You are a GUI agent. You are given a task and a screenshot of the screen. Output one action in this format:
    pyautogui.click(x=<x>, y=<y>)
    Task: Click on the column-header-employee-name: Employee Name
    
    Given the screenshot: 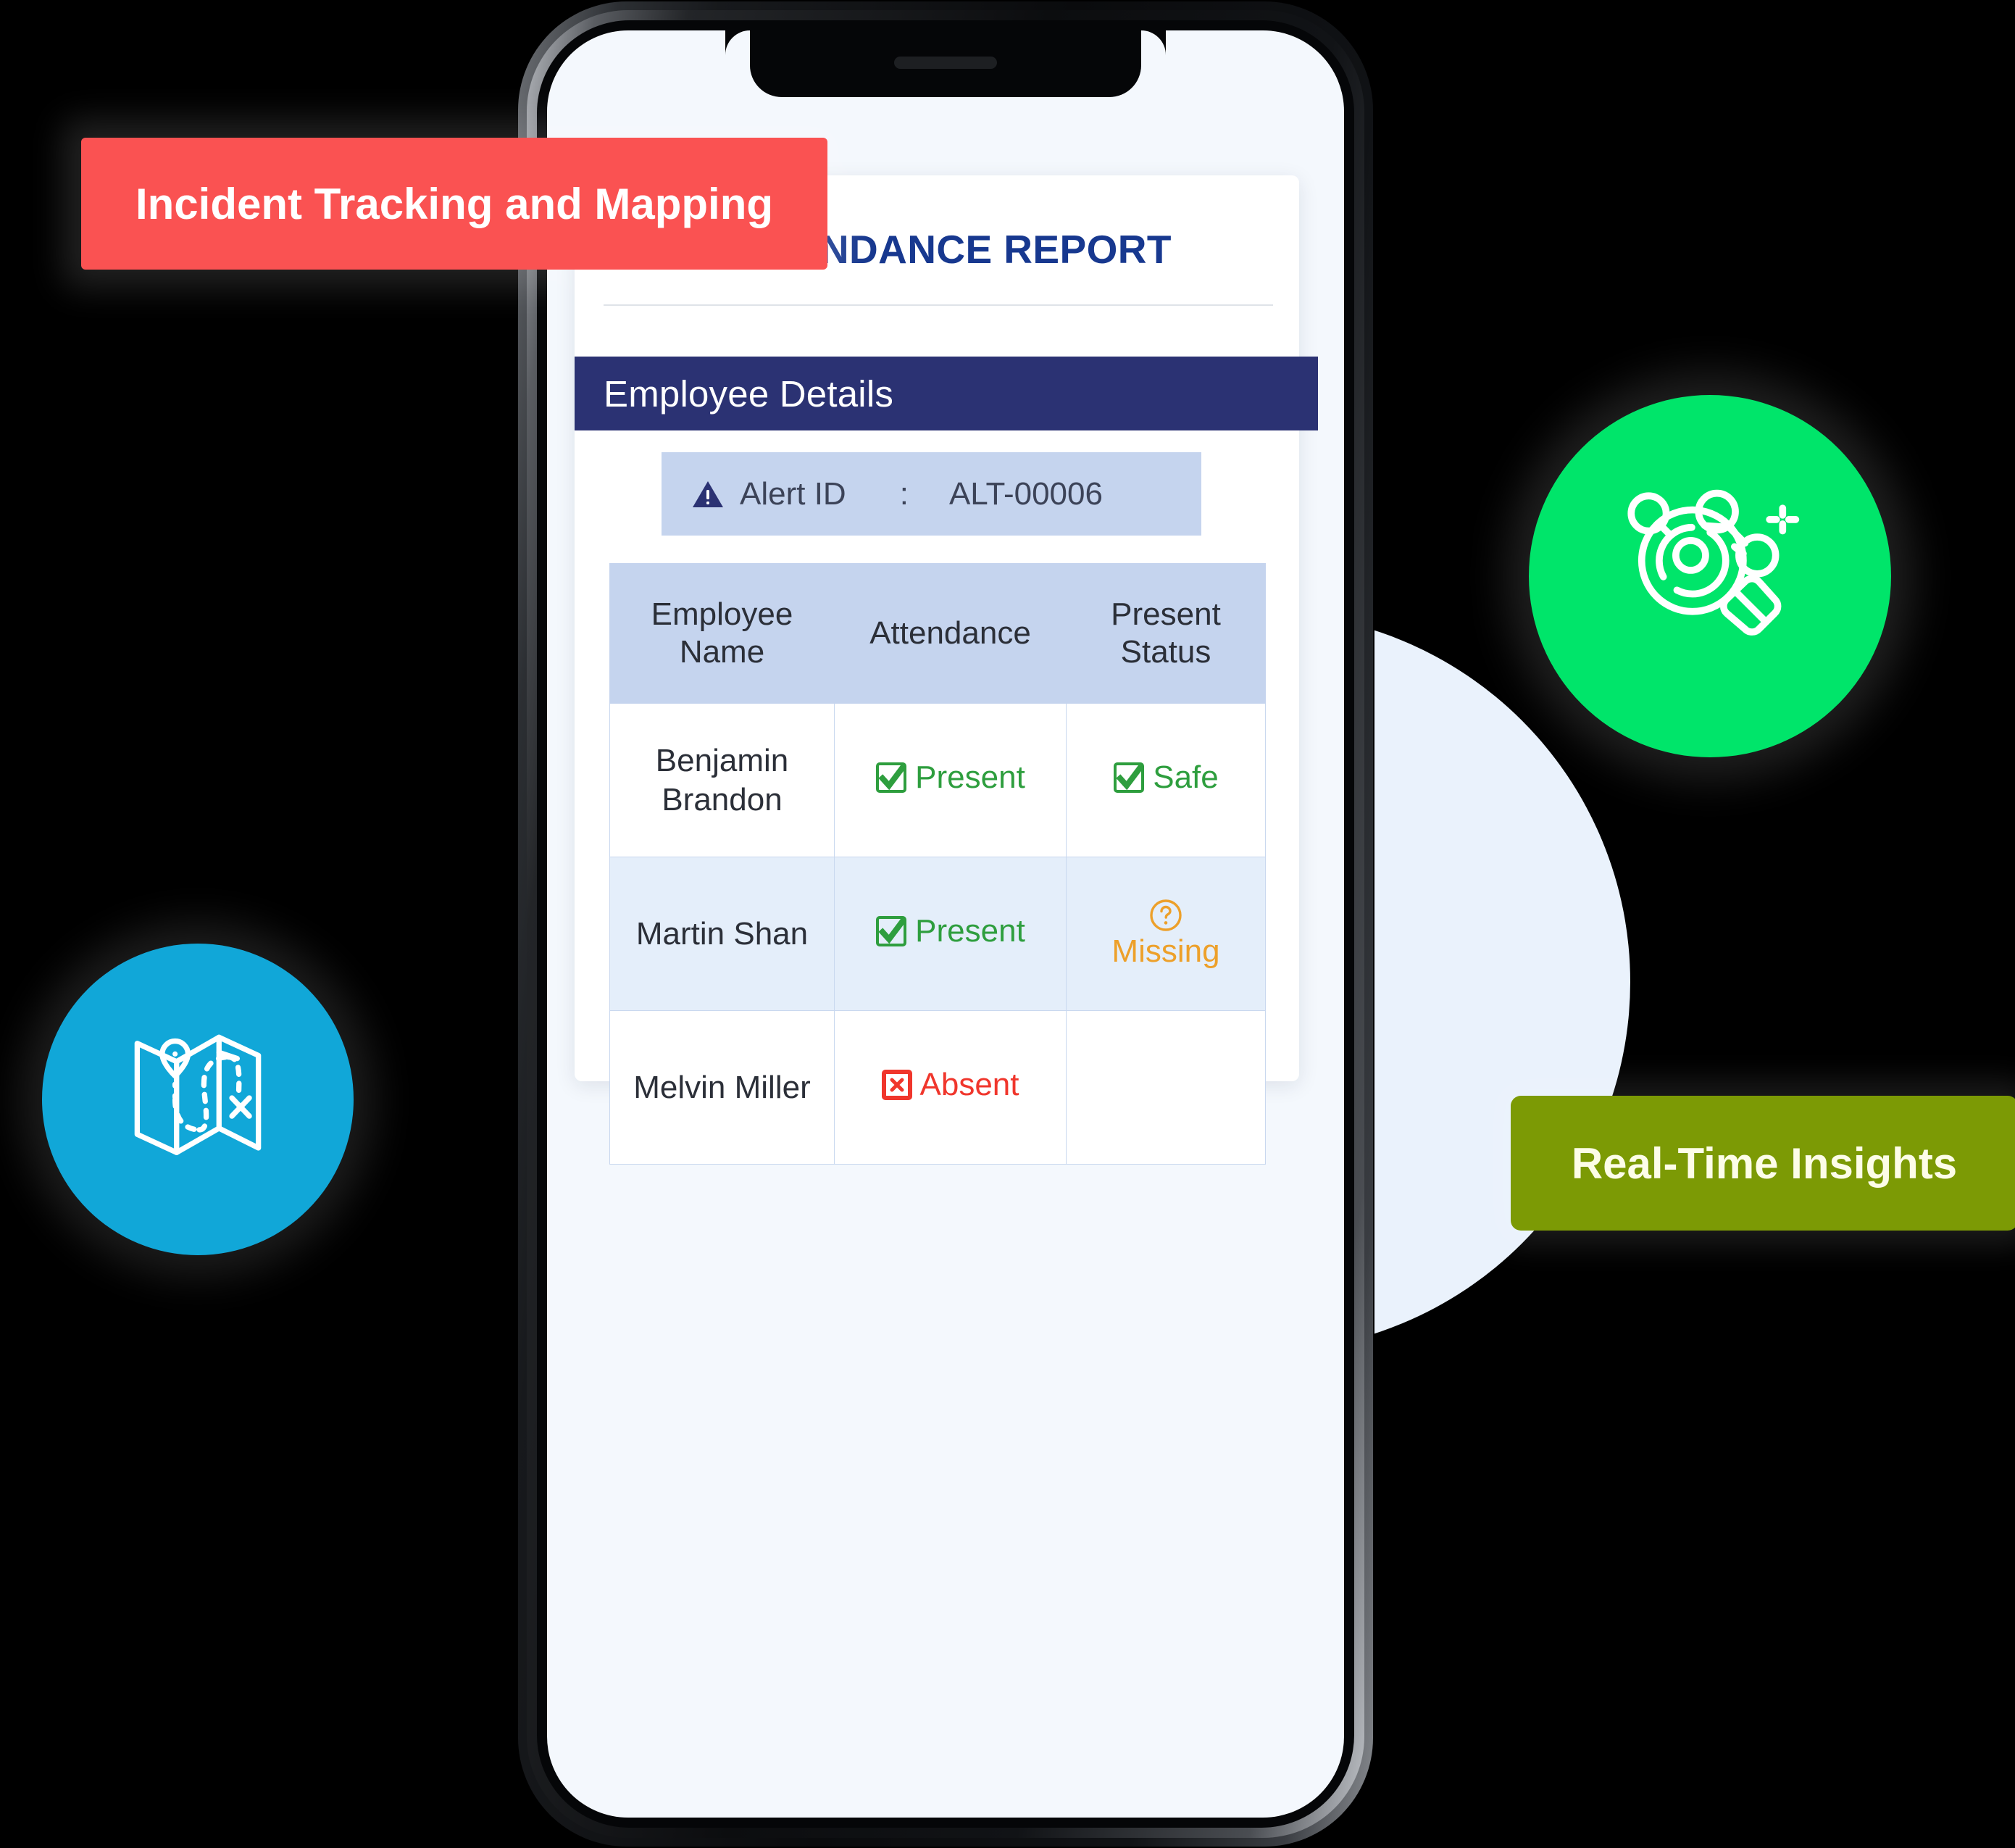 What is the action you would take?
    pyautogui.click(x=722, y=633)
    